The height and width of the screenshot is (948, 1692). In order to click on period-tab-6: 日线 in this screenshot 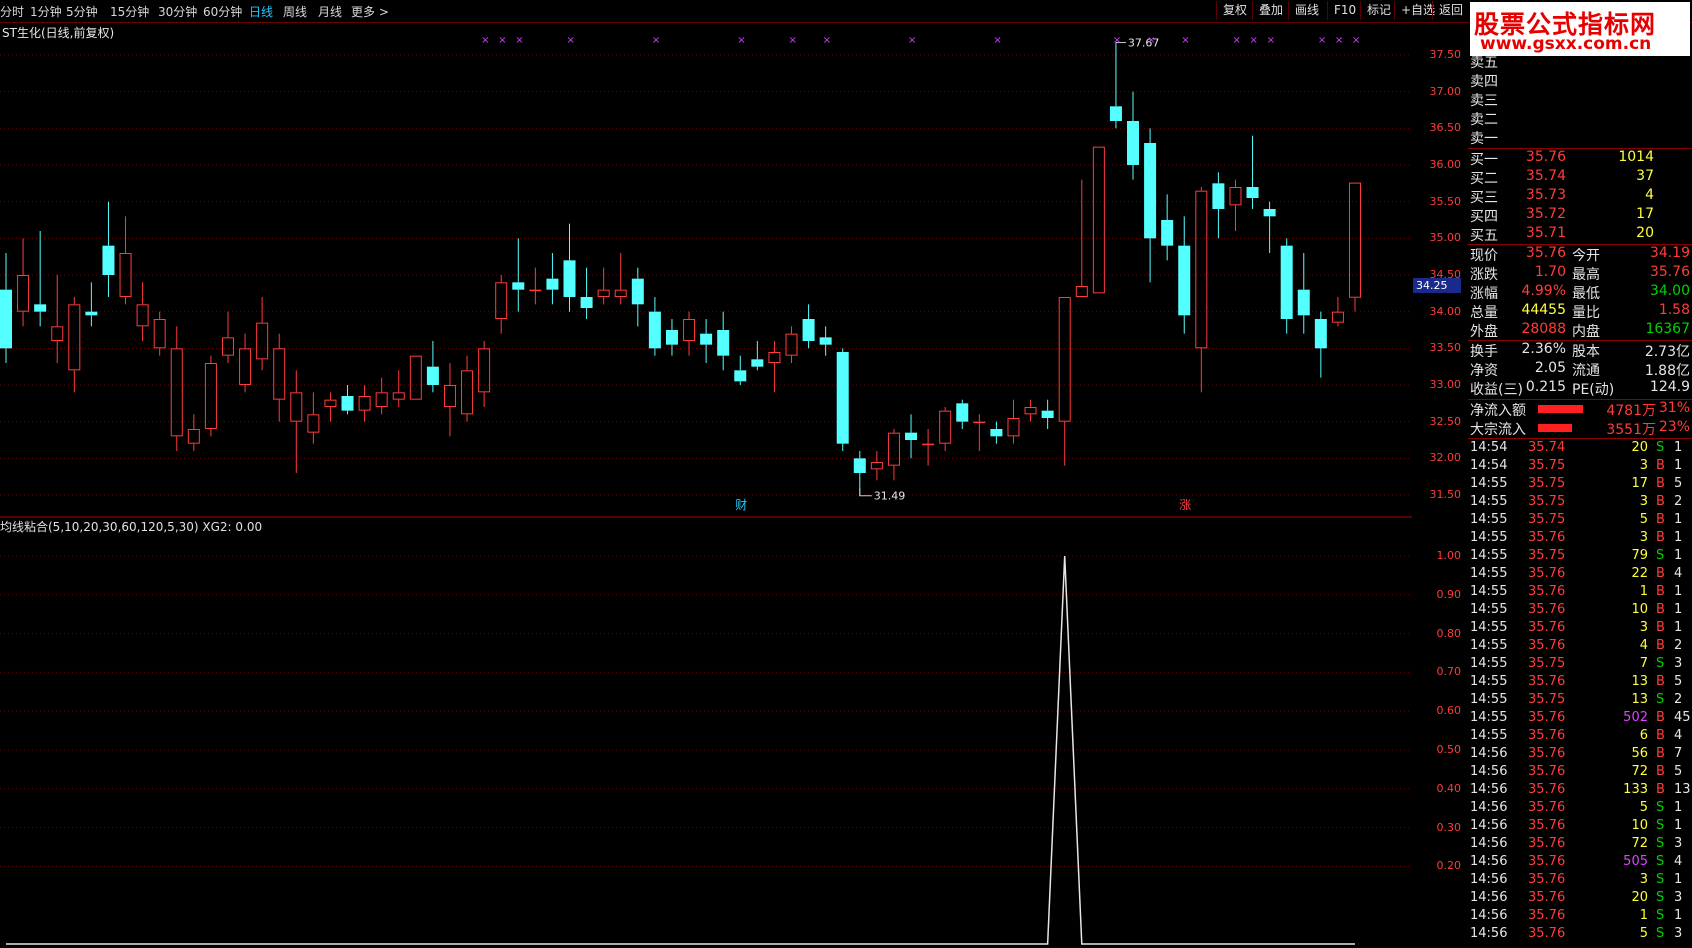, I will do `click(261, 11)`.